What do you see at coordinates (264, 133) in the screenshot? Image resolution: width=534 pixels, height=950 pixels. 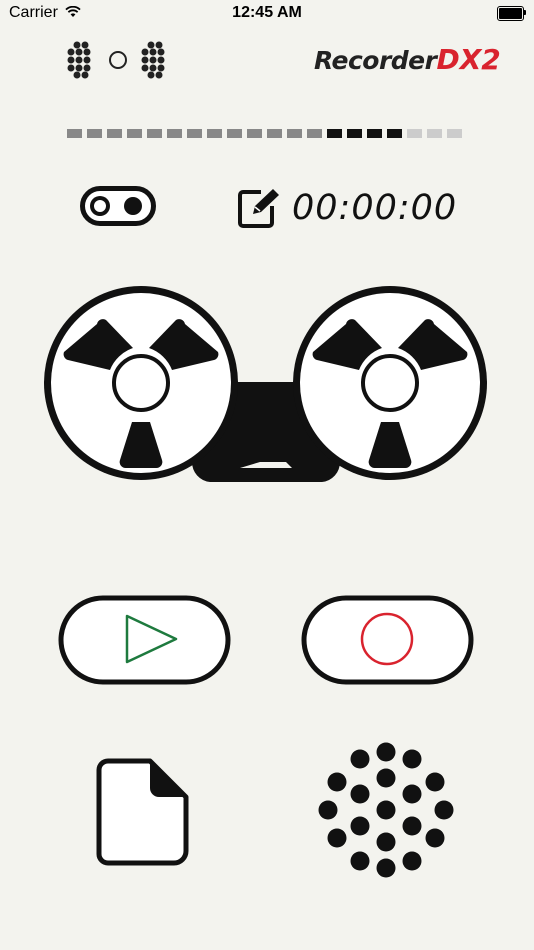 I see `level-meter` at bounding box center [264, 133].